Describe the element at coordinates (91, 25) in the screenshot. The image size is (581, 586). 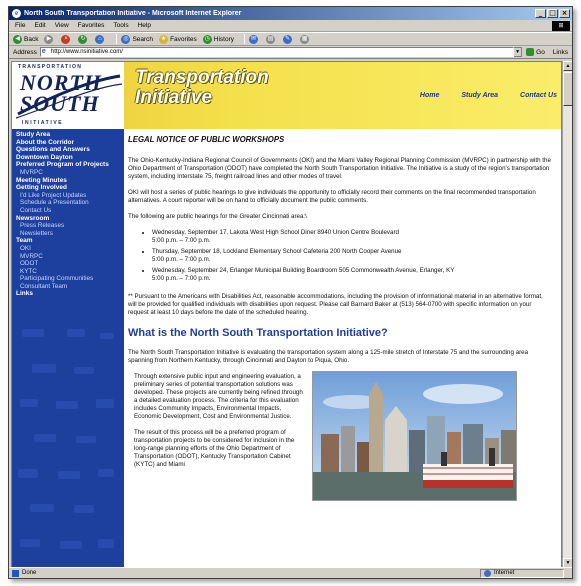
I see `menu-favorites: Favorites` at that location.